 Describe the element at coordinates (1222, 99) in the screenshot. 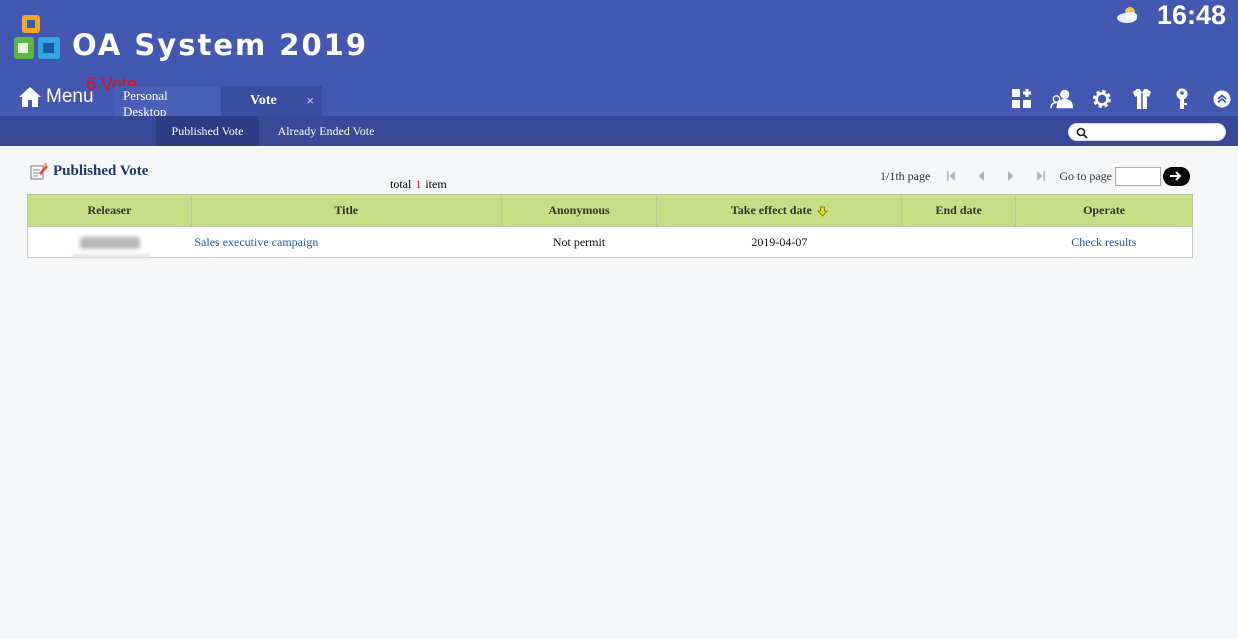

I see `collapse-up-icon` at that location.